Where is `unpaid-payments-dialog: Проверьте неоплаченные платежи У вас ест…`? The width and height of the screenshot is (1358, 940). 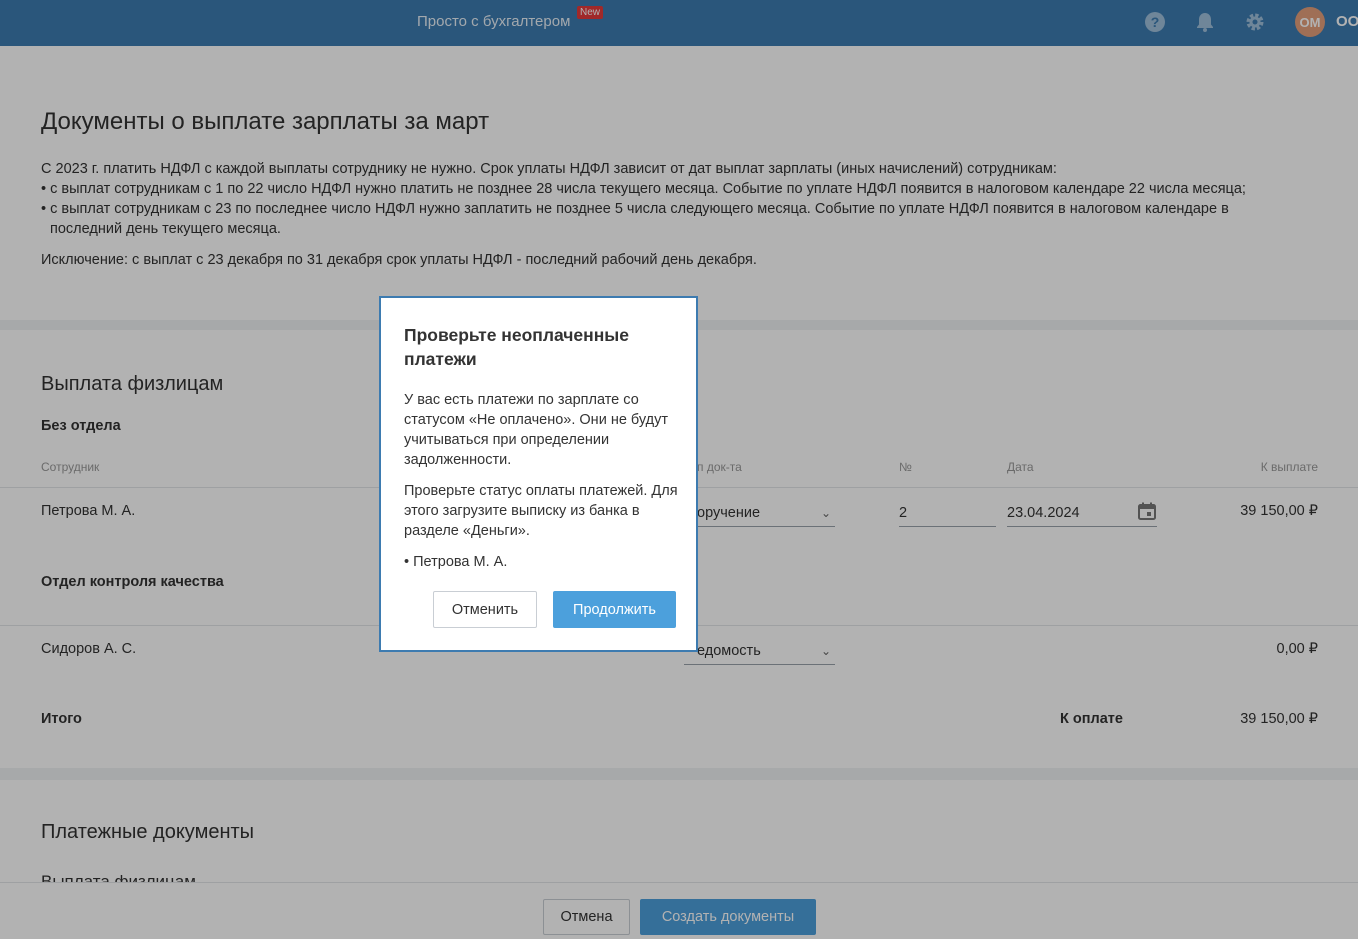 unpaid-payments-dialog: Проверьте неоплаченные платежи У вас ест… is located at coordinates (538, 474).